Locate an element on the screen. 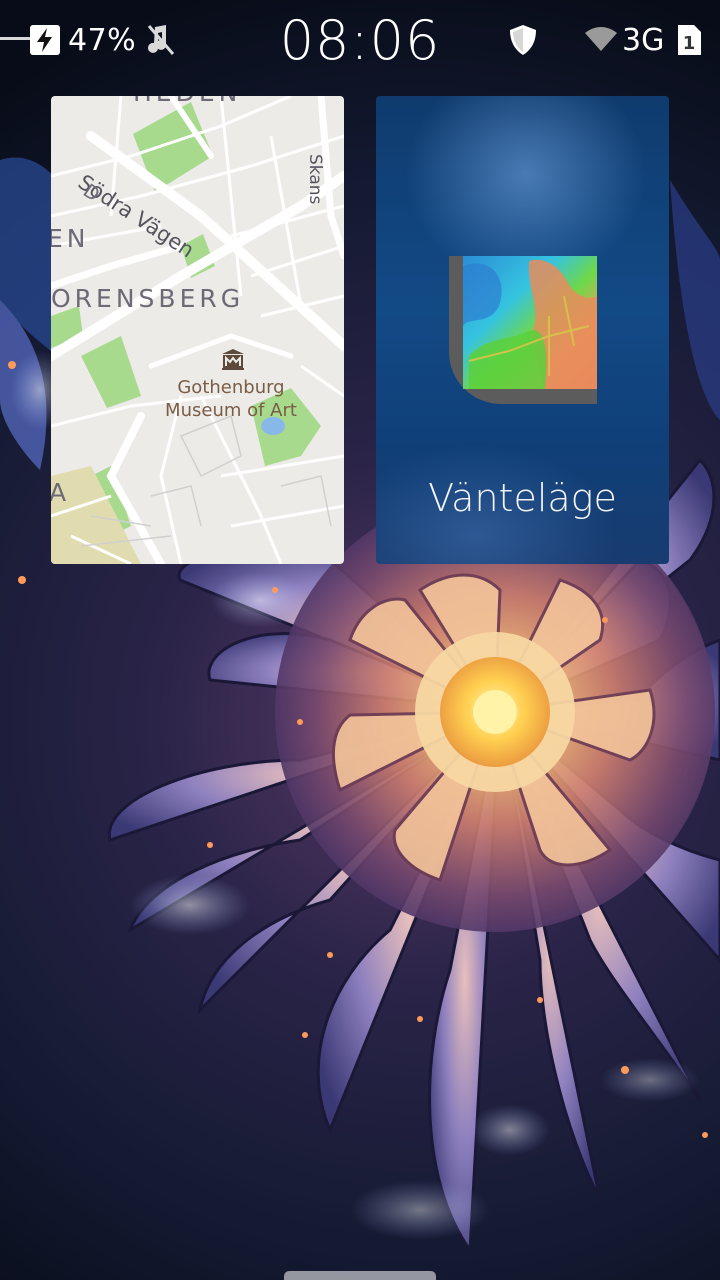 The image size is (720, 1280). map-park is located at coordinates (111, 372).